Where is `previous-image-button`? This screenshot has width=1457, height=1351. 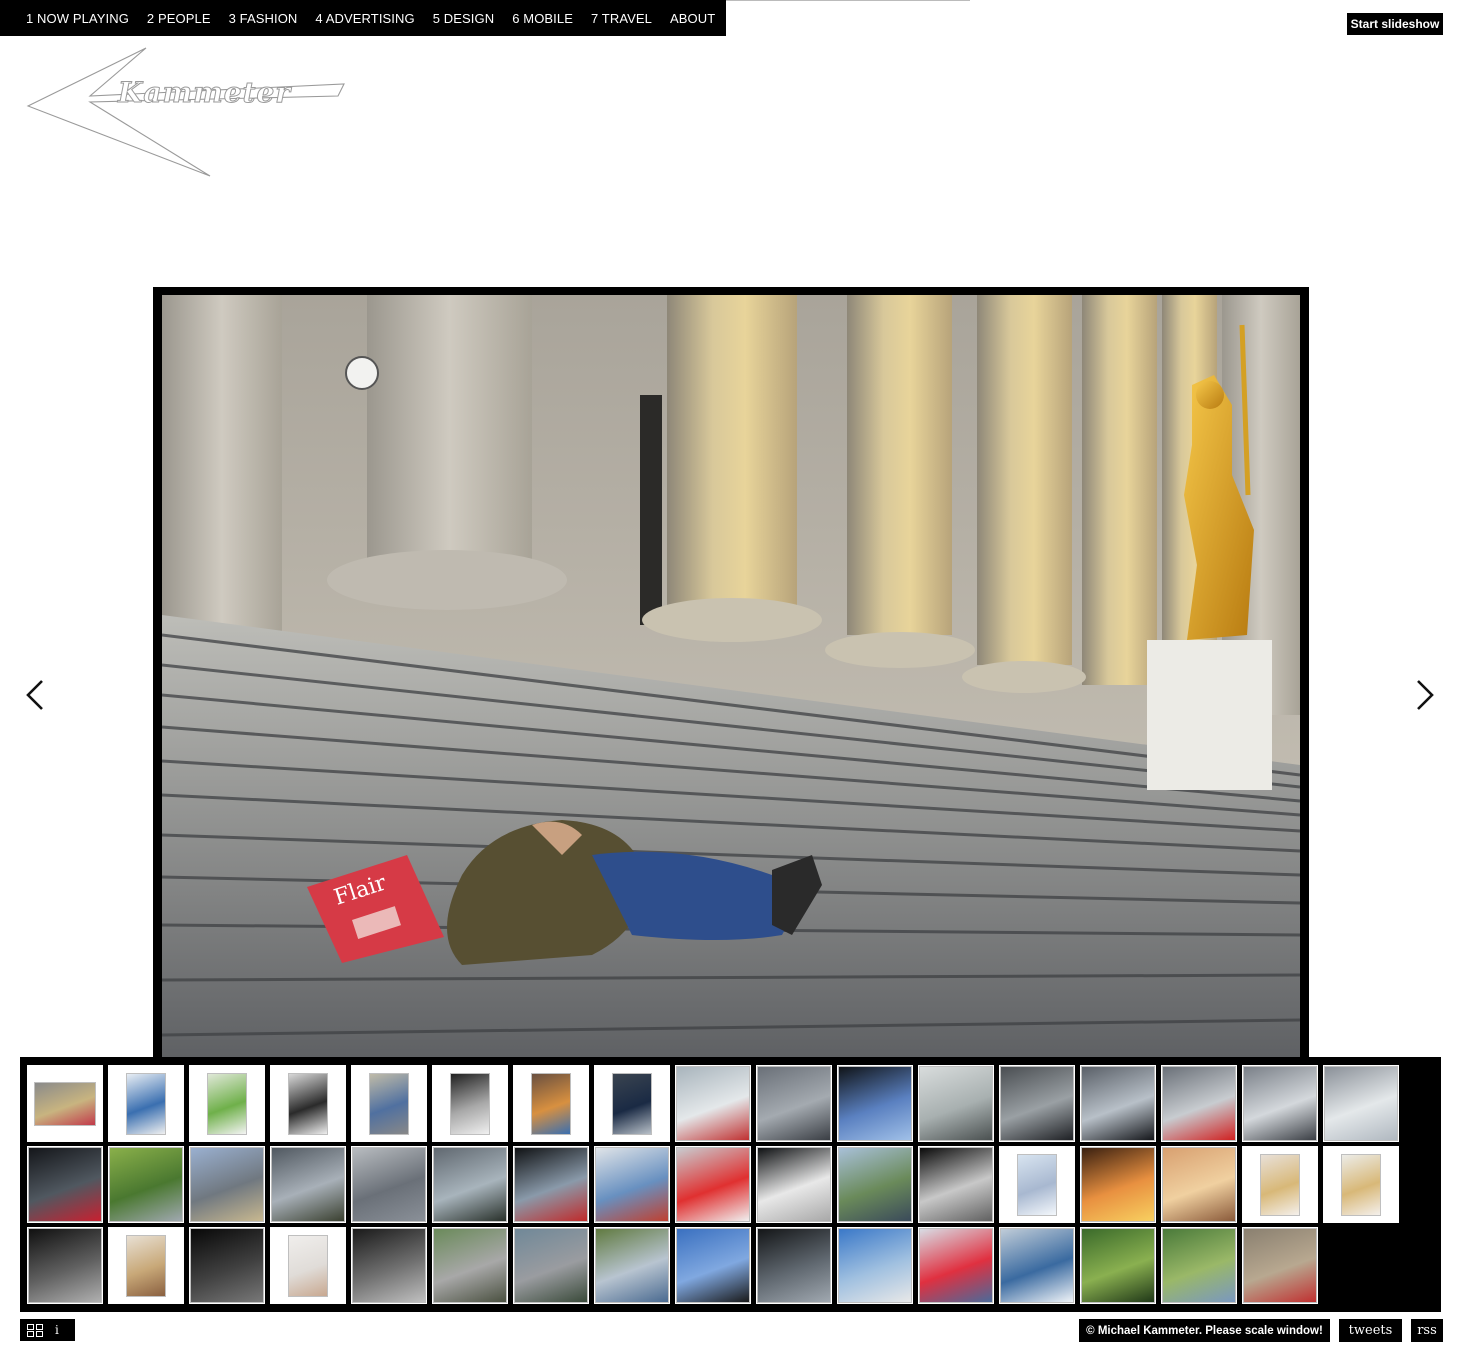
previous-image-button is located at coordinates (37, 695).